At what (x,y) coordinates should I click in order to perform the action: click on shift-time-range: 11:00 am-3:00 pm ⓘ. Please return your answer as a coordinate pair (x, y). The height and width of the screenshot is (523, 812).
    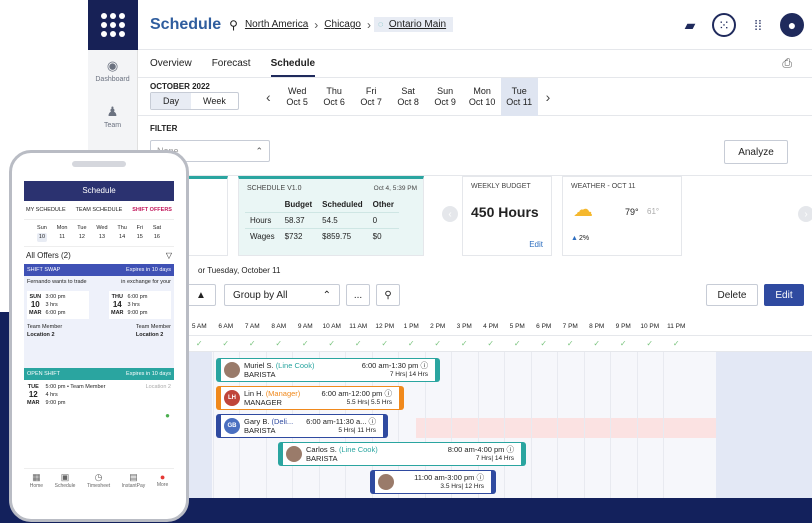
    Looking at the image, I should click on (449, 477).